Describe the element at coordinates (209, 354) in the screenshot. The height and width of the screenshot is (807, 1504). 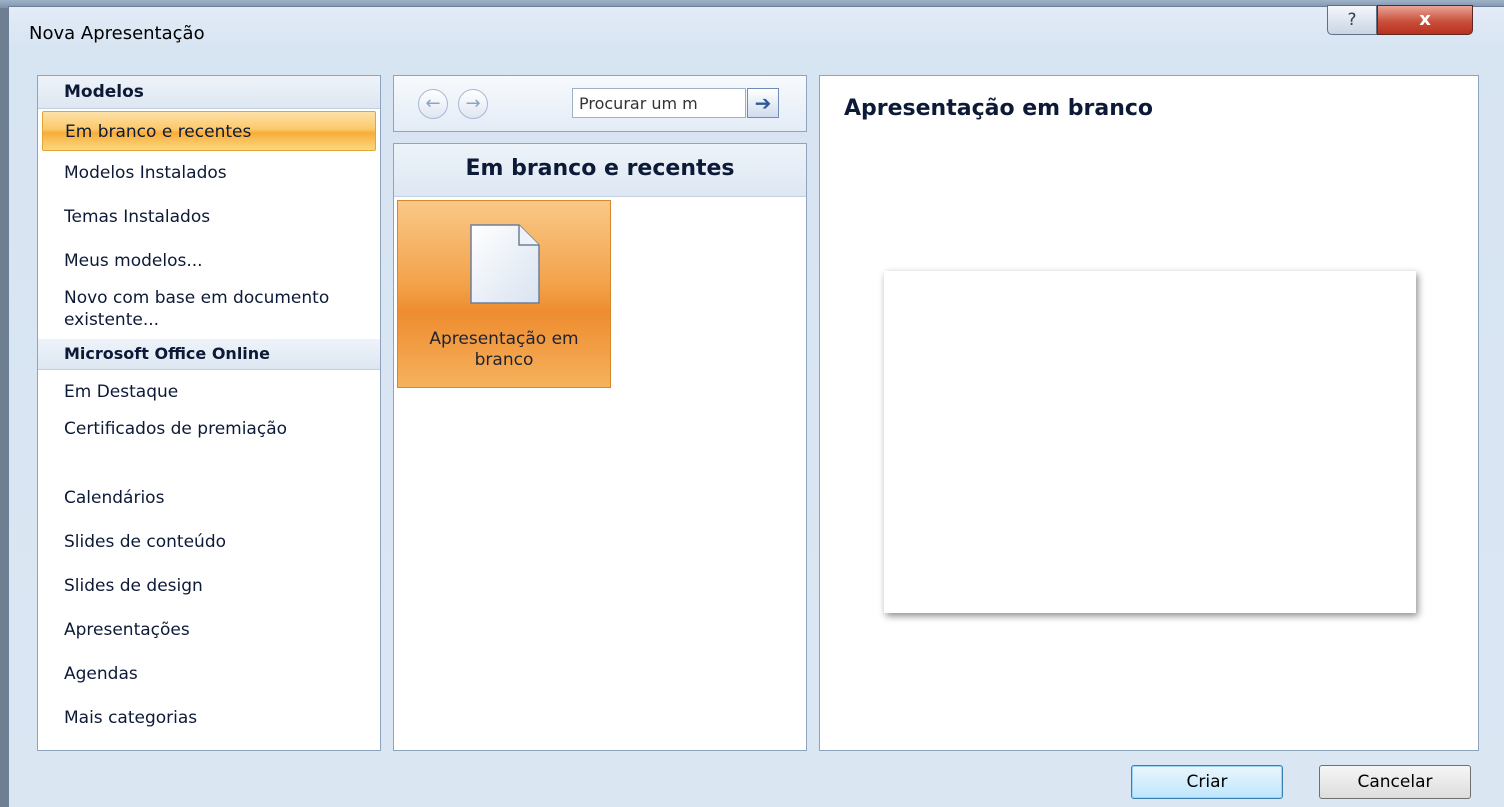
I see `section-header-office-online: Microsoft Office Online` at that location.